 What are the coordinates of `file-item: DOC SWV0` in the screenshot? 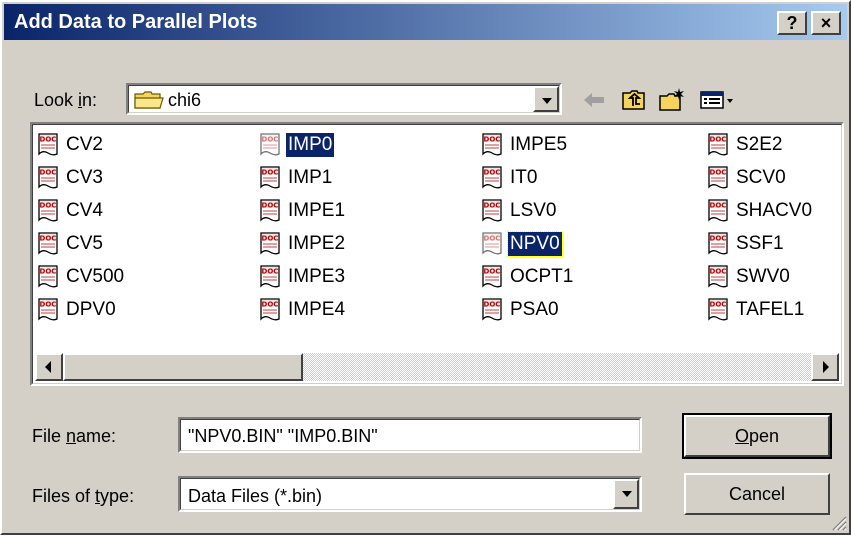 It's located at (749, 277).